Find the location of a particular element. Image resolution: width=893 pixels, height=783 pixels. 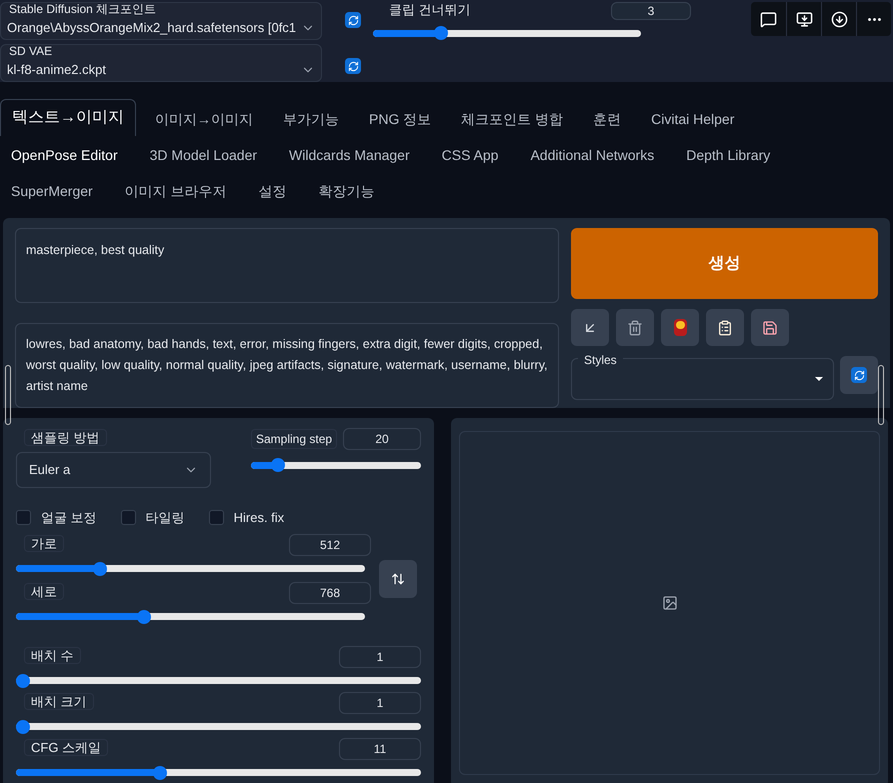

tab: 확장기능 is located at coordinates (347, 191).